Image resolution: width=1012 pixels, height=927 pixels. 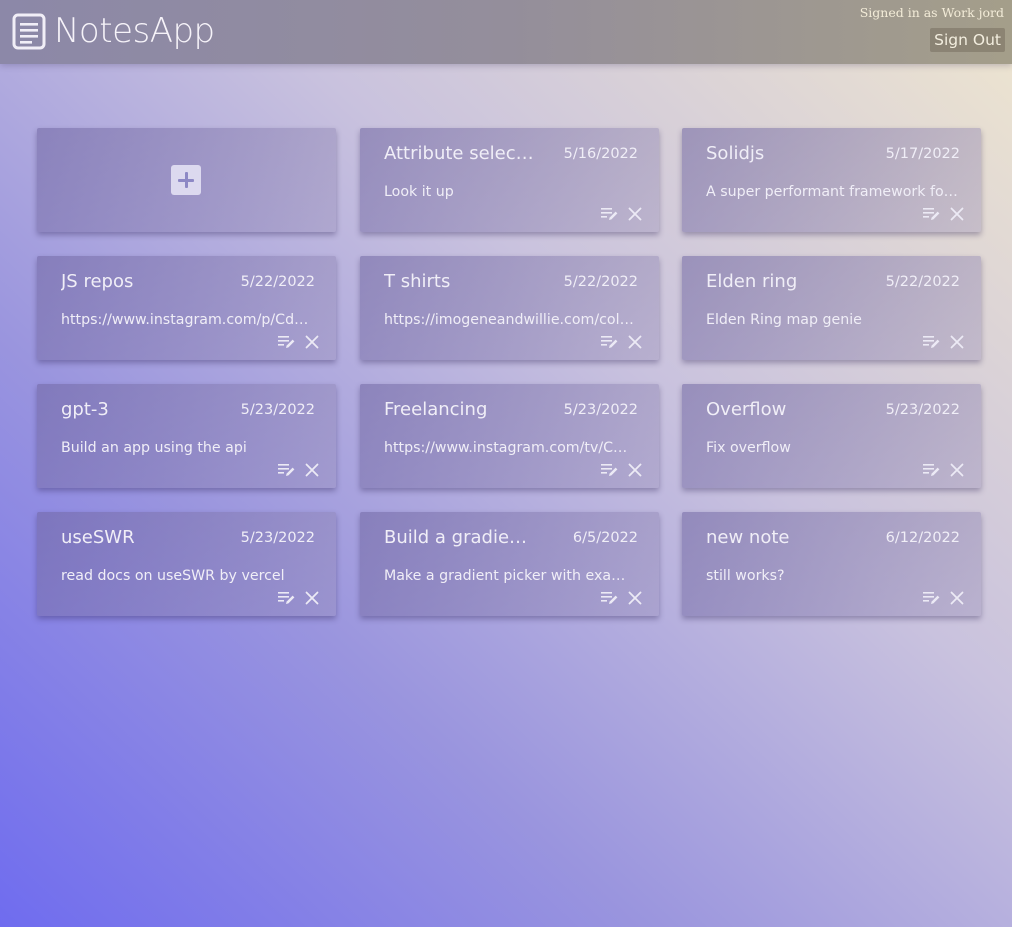 What do you see at coordinates (506, 32) in the screenshot?
I see `app-header: NotesApp Signed in as Work jord Sign Out` at bounding box center [506, 32].